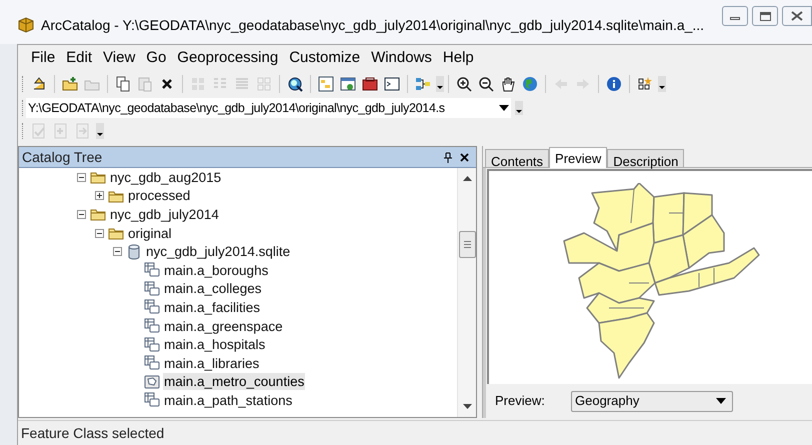 This screenshot has height=445, width=812. What do you see at coordinates (464, 84) in the screenshot?
I see `zoom-in-icon` at bounding box center [464, 84].